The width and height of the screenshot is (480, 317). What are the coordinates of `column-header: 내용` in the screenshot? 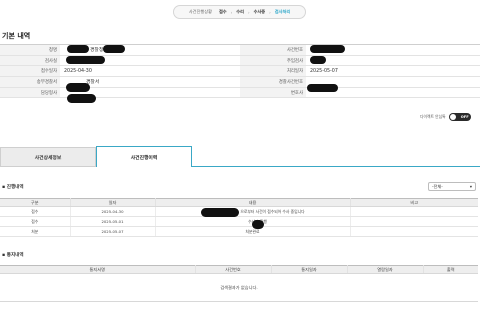 It's located at (253, 202).